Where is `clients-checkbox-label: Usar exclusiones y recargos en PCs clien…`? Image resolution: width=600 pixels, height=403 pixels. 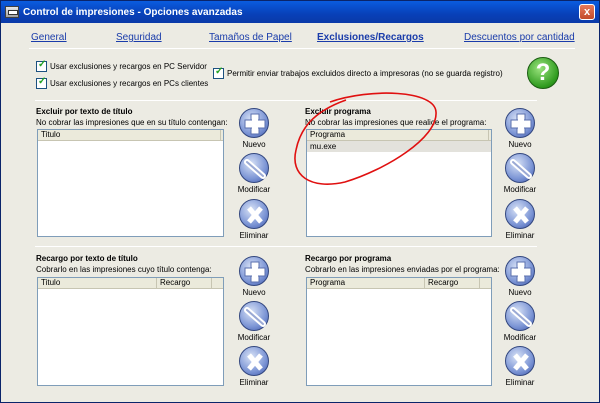 clients-checkbox-label: Usar exclusiones y recargos en PCs clien… is located at coordinates (129, 83).